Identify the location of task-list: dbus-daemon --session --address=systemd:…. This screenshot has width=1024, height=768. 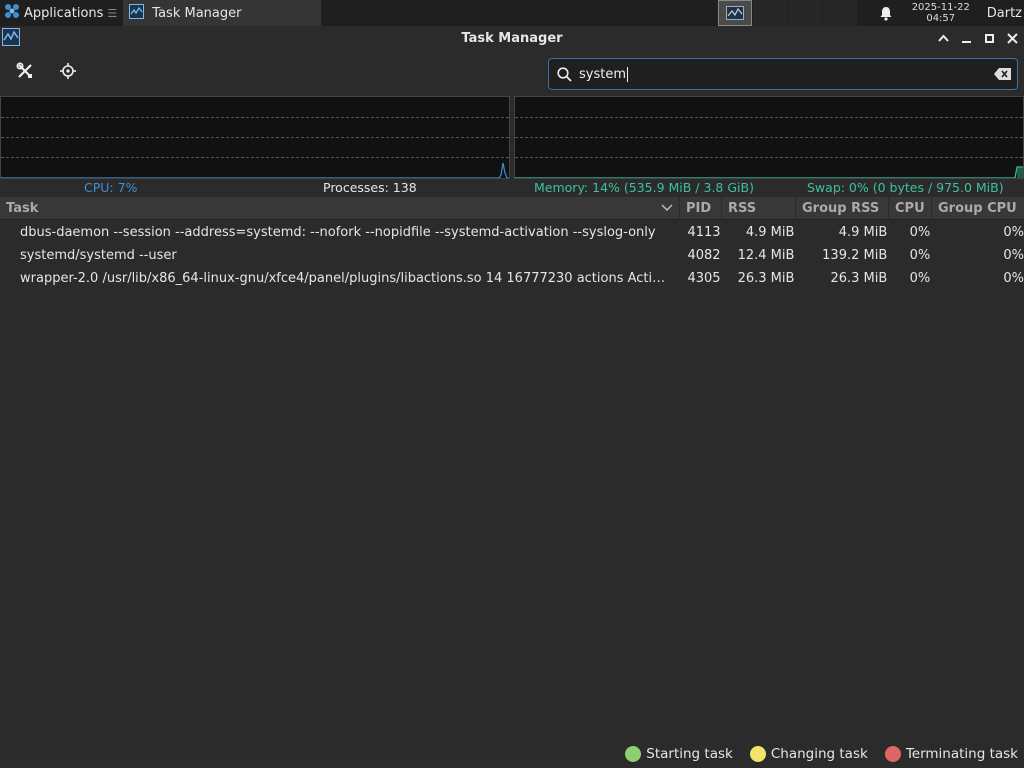
(512, 255).